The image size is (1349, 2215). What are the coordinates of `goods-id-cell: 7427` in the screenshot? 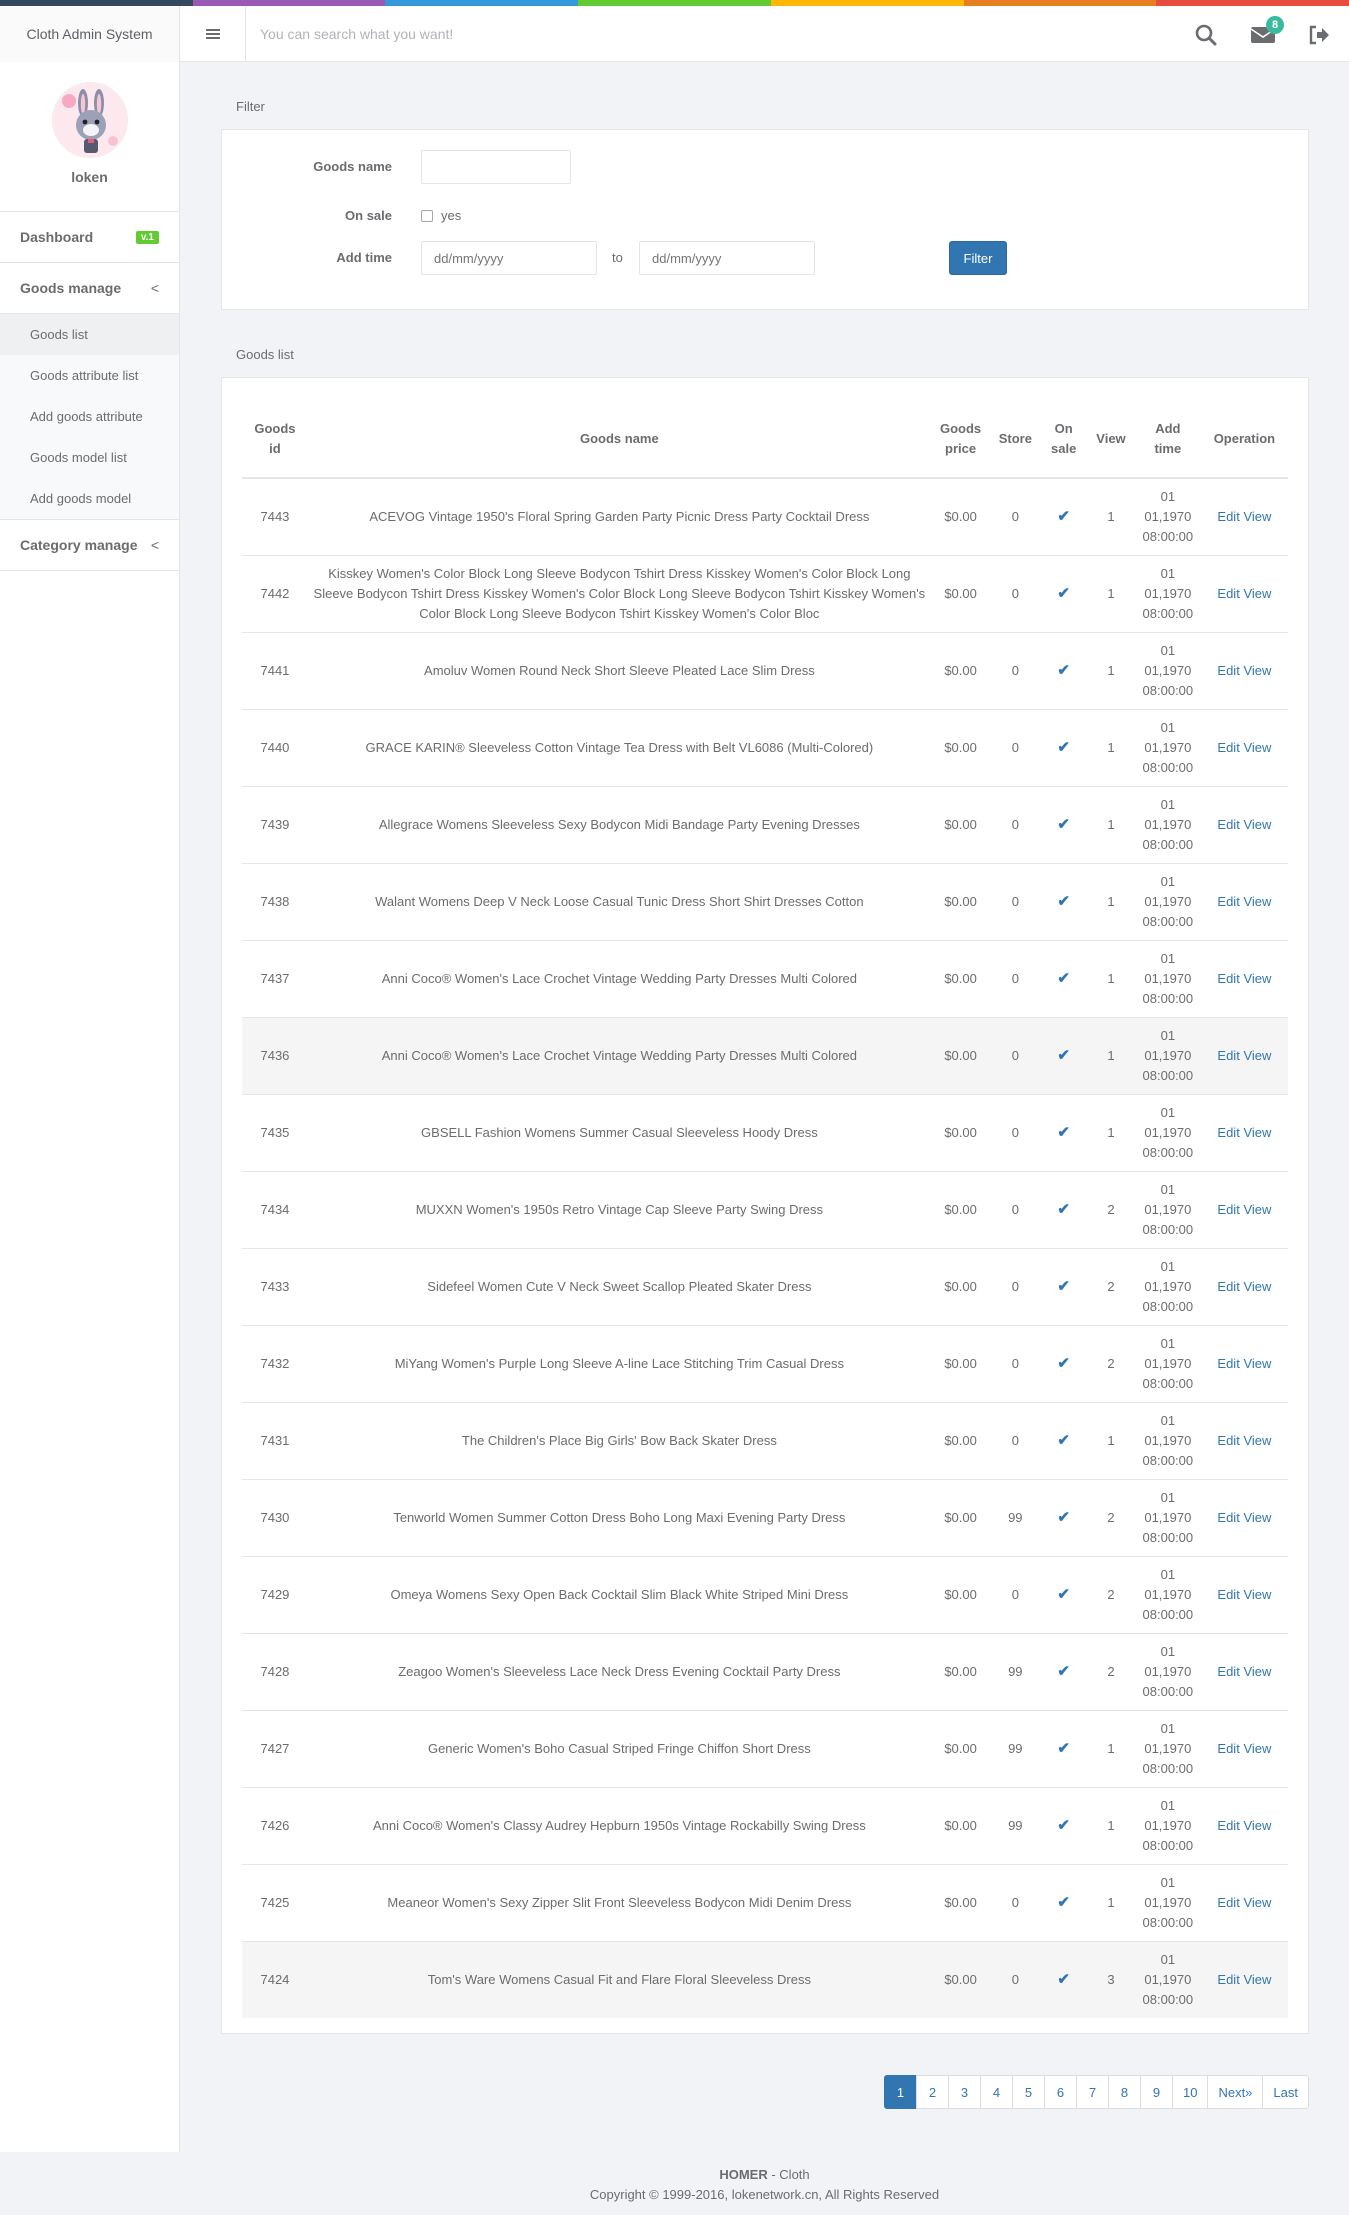 It's located at (275, 1748).